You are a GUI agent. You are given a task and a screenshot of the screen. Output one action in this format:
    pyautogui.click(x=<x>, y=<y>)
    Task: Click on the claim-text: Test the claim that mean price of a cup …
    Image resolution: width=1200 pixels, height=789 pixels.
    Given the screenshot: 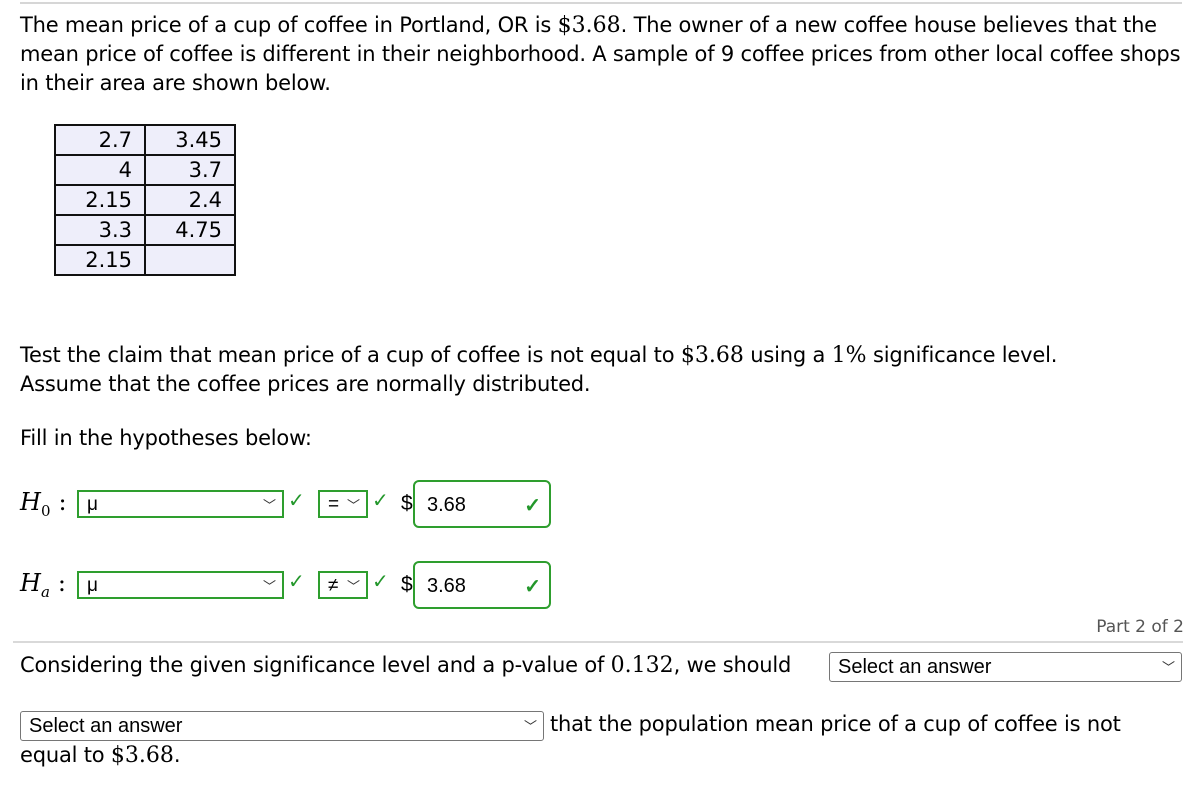 What is the action you would take?
    pyautogui.click(x=602, y=370)
    